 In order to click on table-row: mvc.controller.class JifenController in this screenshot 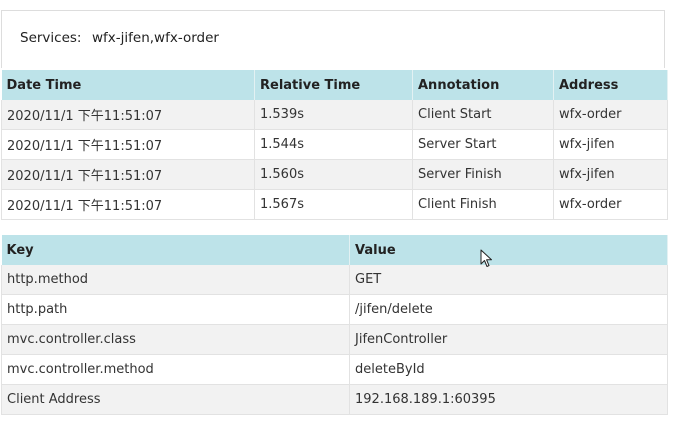, I will do `click(334, 339)`.